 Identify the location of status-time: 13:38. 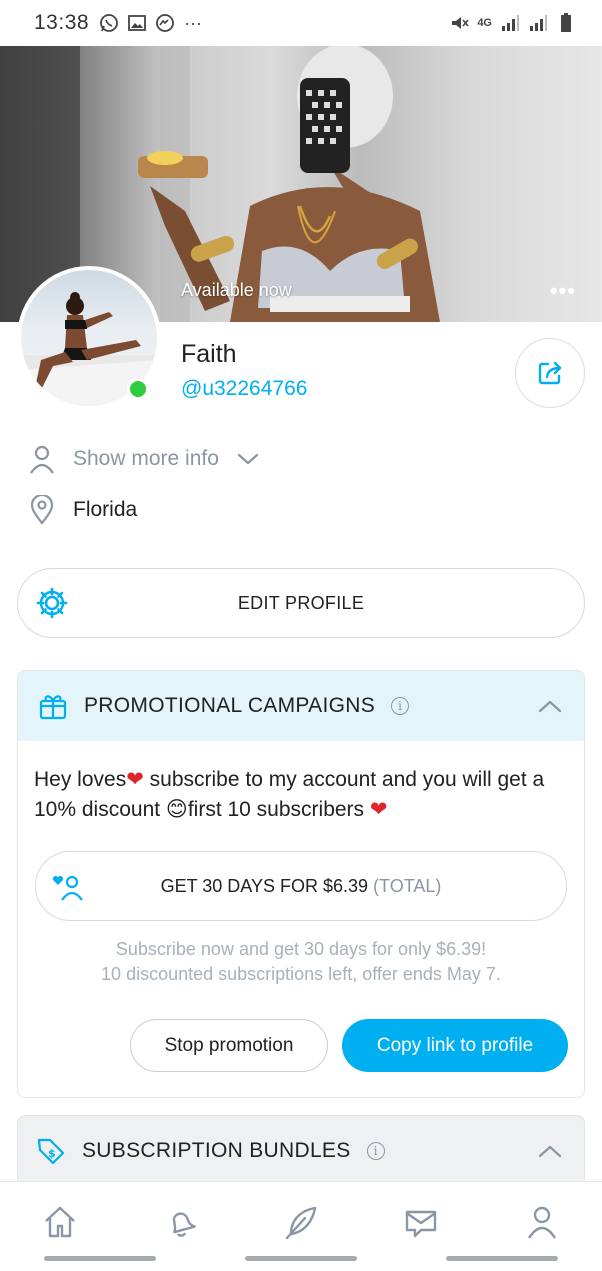
(62, 22).